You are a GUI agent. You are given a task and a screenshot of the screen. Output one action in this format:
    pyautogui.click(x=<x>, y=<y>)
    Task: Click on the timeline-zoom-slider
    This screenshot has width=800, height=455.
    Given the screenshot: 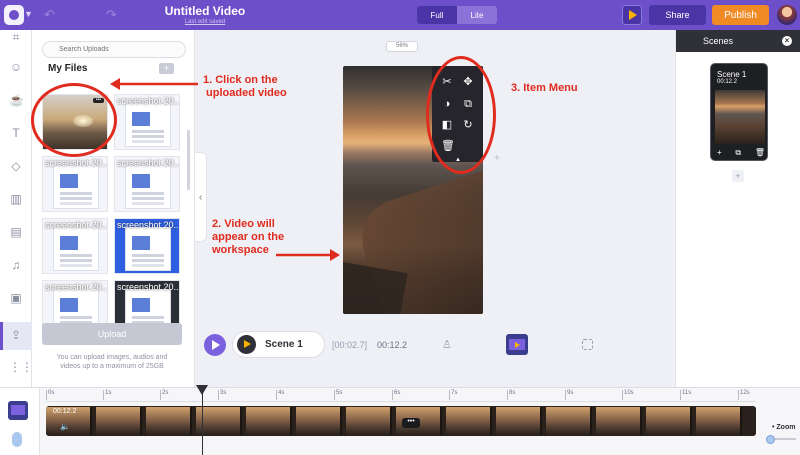 What is the action you would take?
    pyautogui.click(x=781, y=439)
    